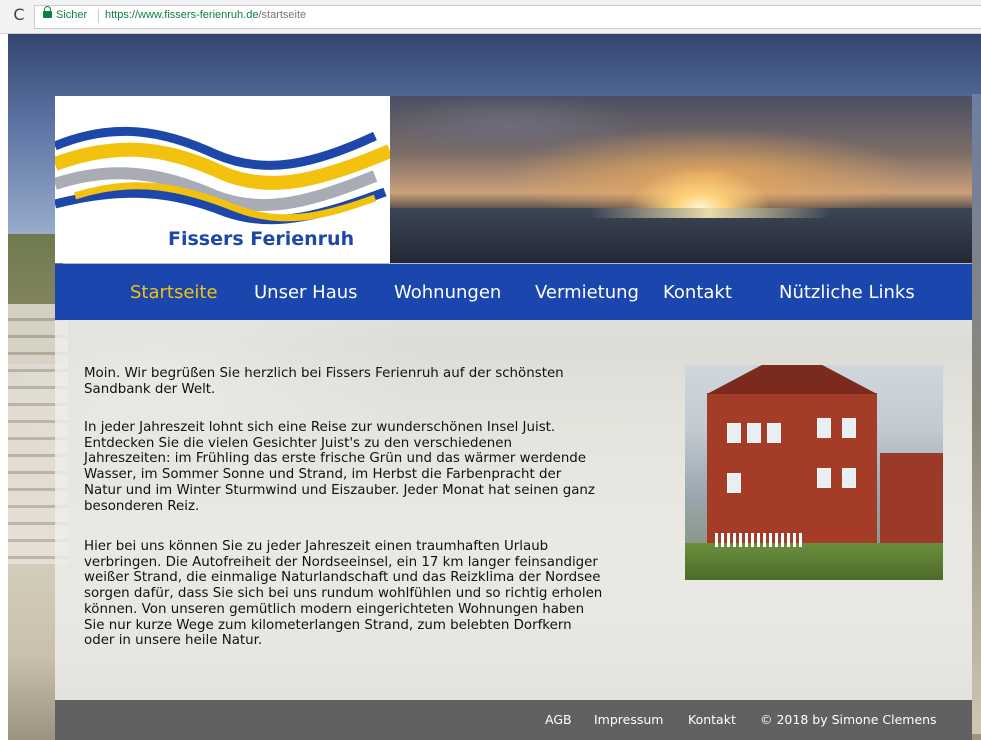  What do you see at coordinates (261, 239) in the screenshot?
I see `logo-text: Fissers Ferienruh` at bounding box center [261, 239].